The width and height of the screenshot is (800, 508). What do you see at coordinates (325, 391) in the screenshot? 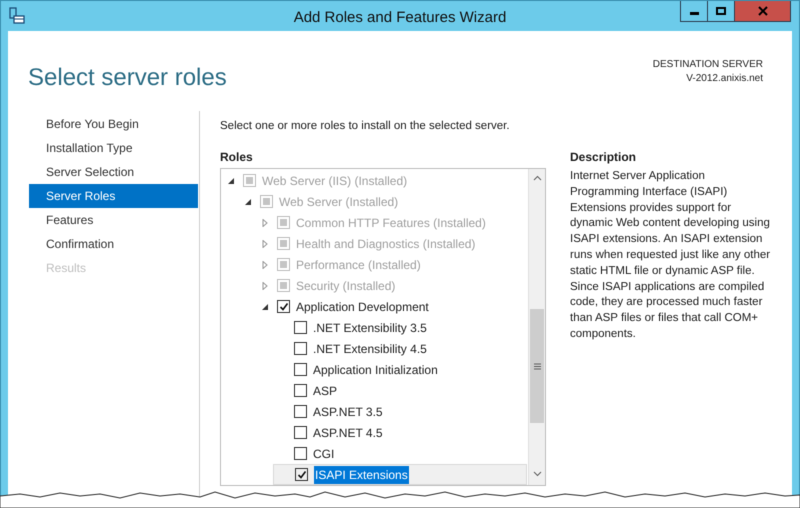
I see `role-label: ASP` at bounding box center [325, 391].